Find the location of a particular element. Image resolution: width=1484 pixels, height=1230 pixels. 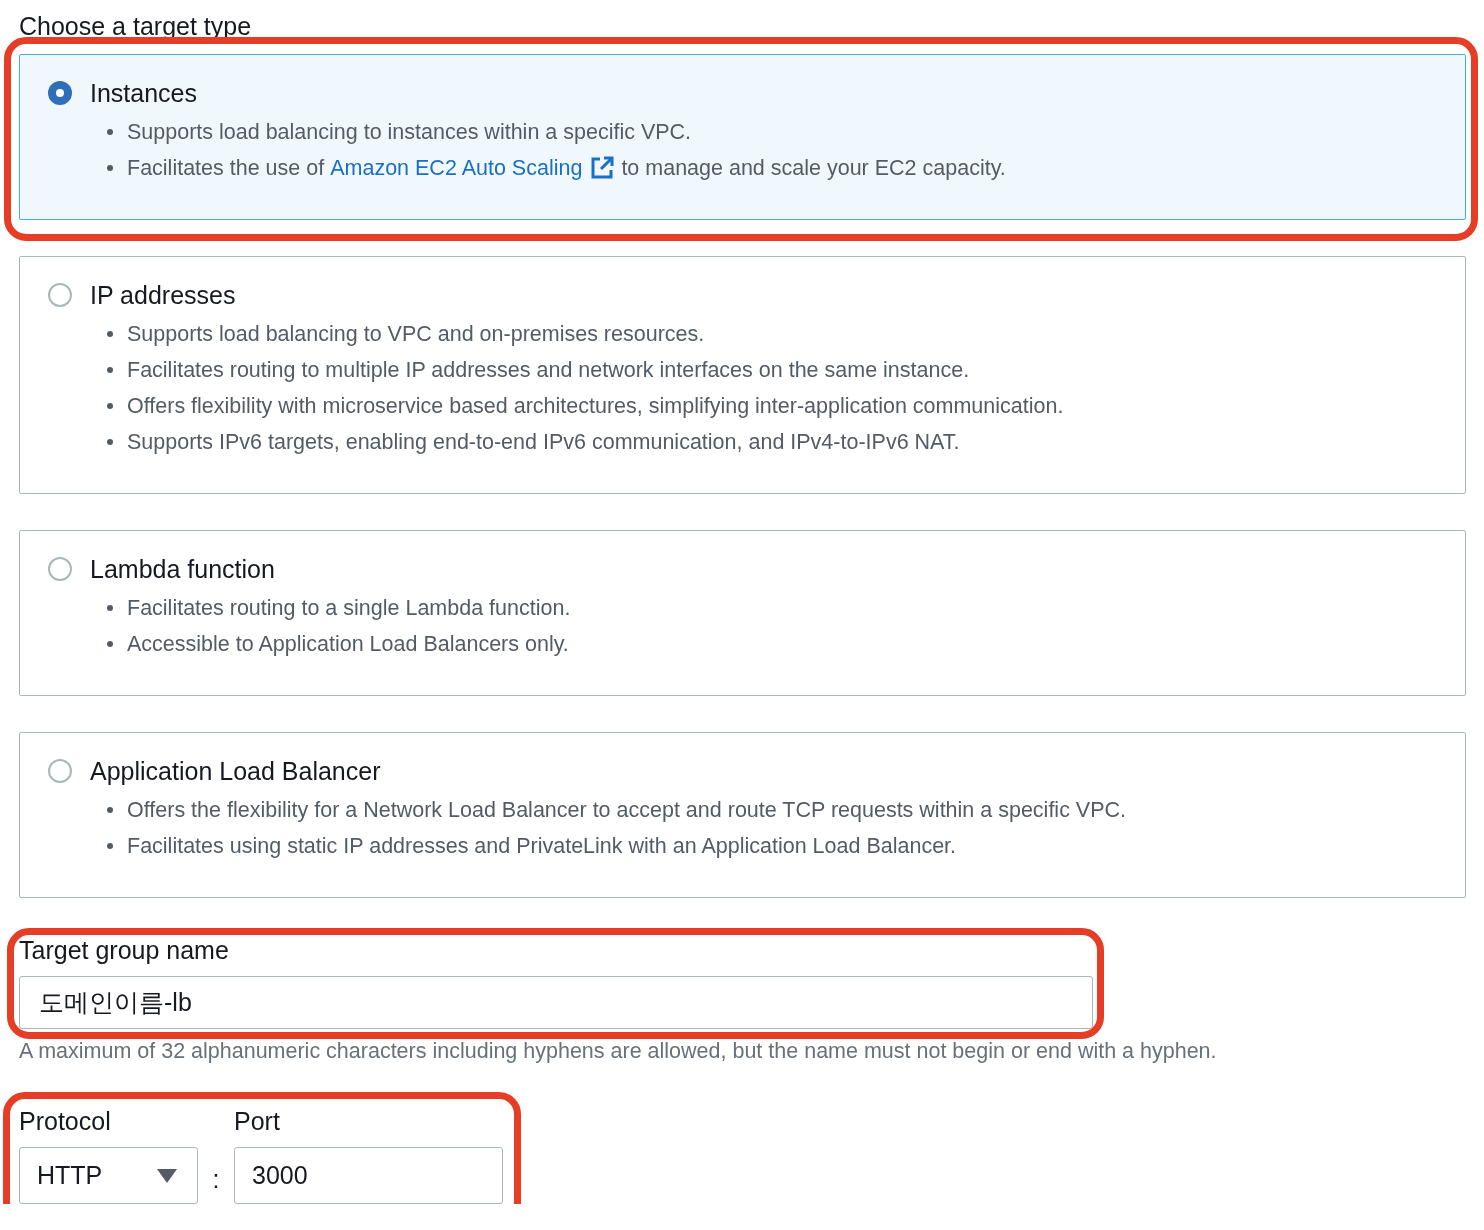

text-link: Amazon EC2 Auto Scaling is located at coordinates (472, 168).